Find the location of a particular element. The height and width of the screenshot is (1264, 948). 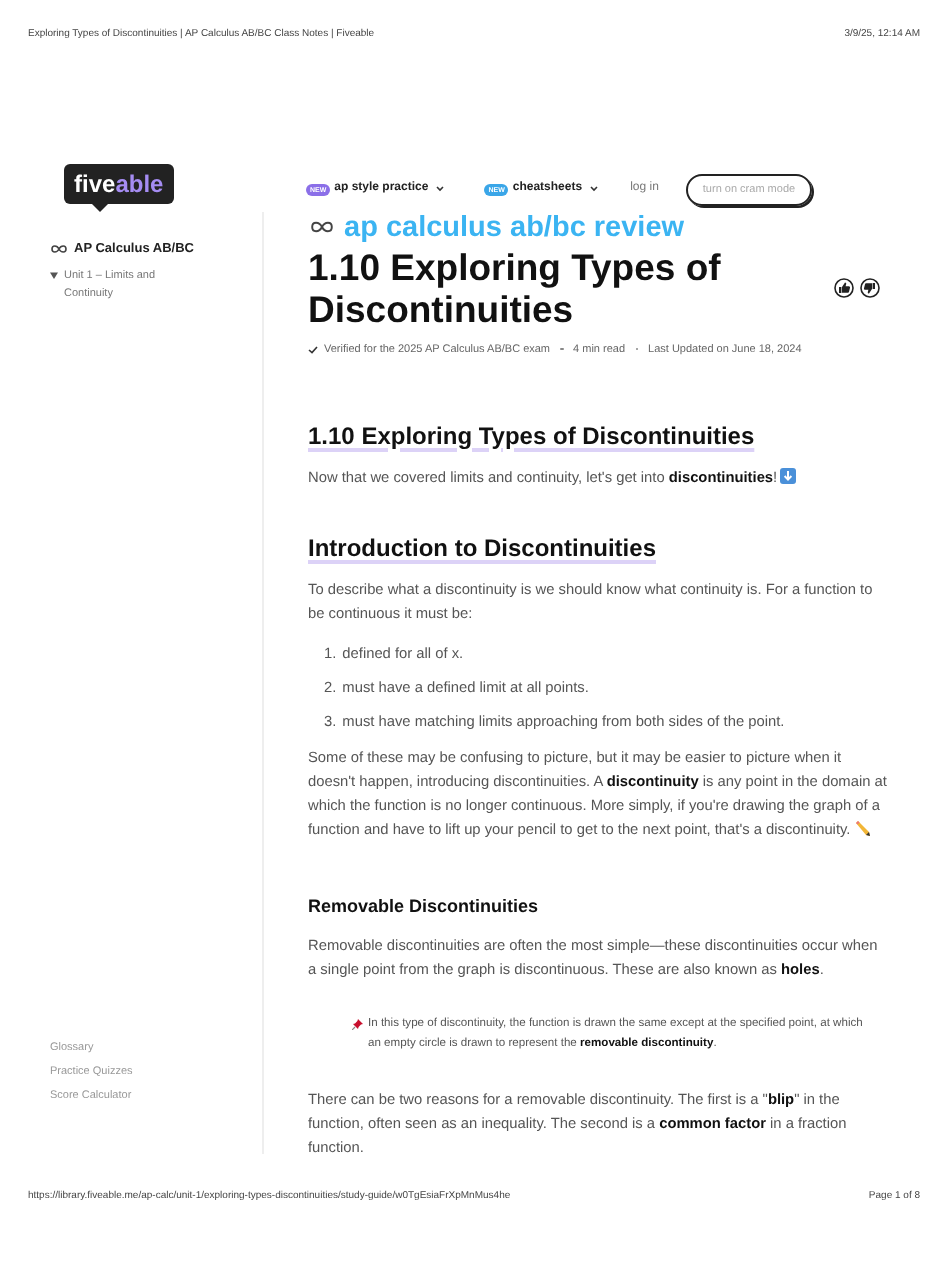

section-heading: 1.10 Exploring Types of Discontinuities is located at coordinates (532, 436).